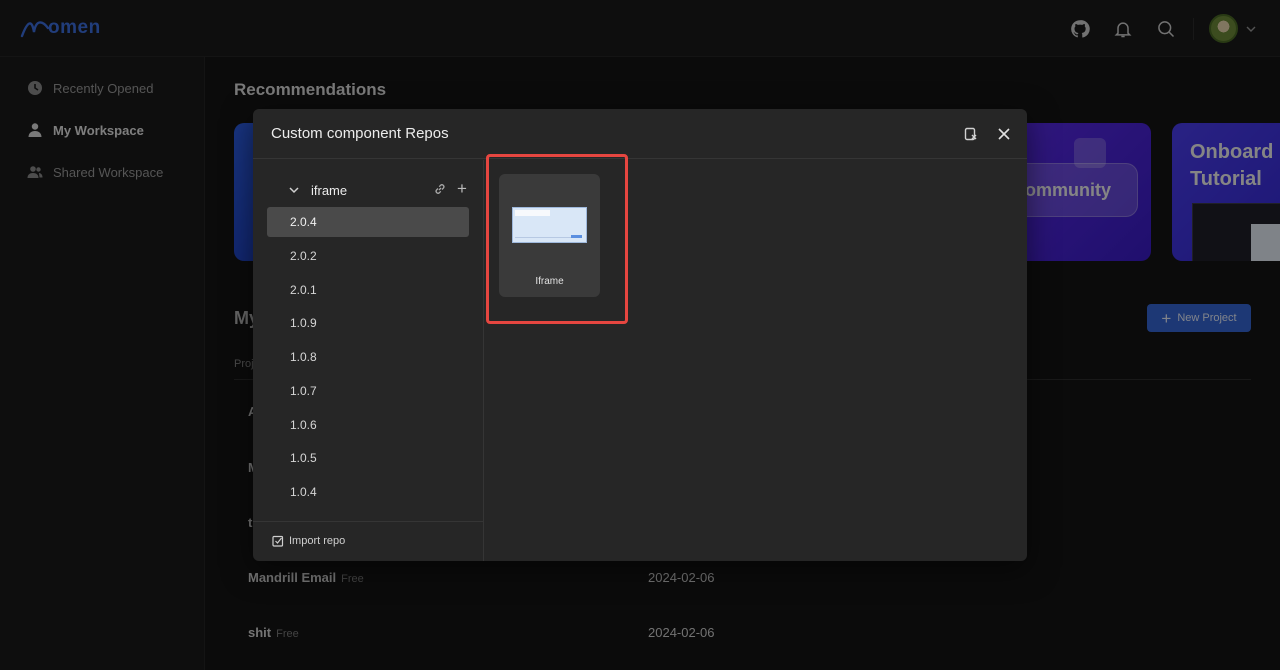 Image resolution: width=1280 pixels, height=670 pixels. What do you see at coordinates (278, 541) in the screenshot?
I see `import-icon` at bounding box center [278, 541].